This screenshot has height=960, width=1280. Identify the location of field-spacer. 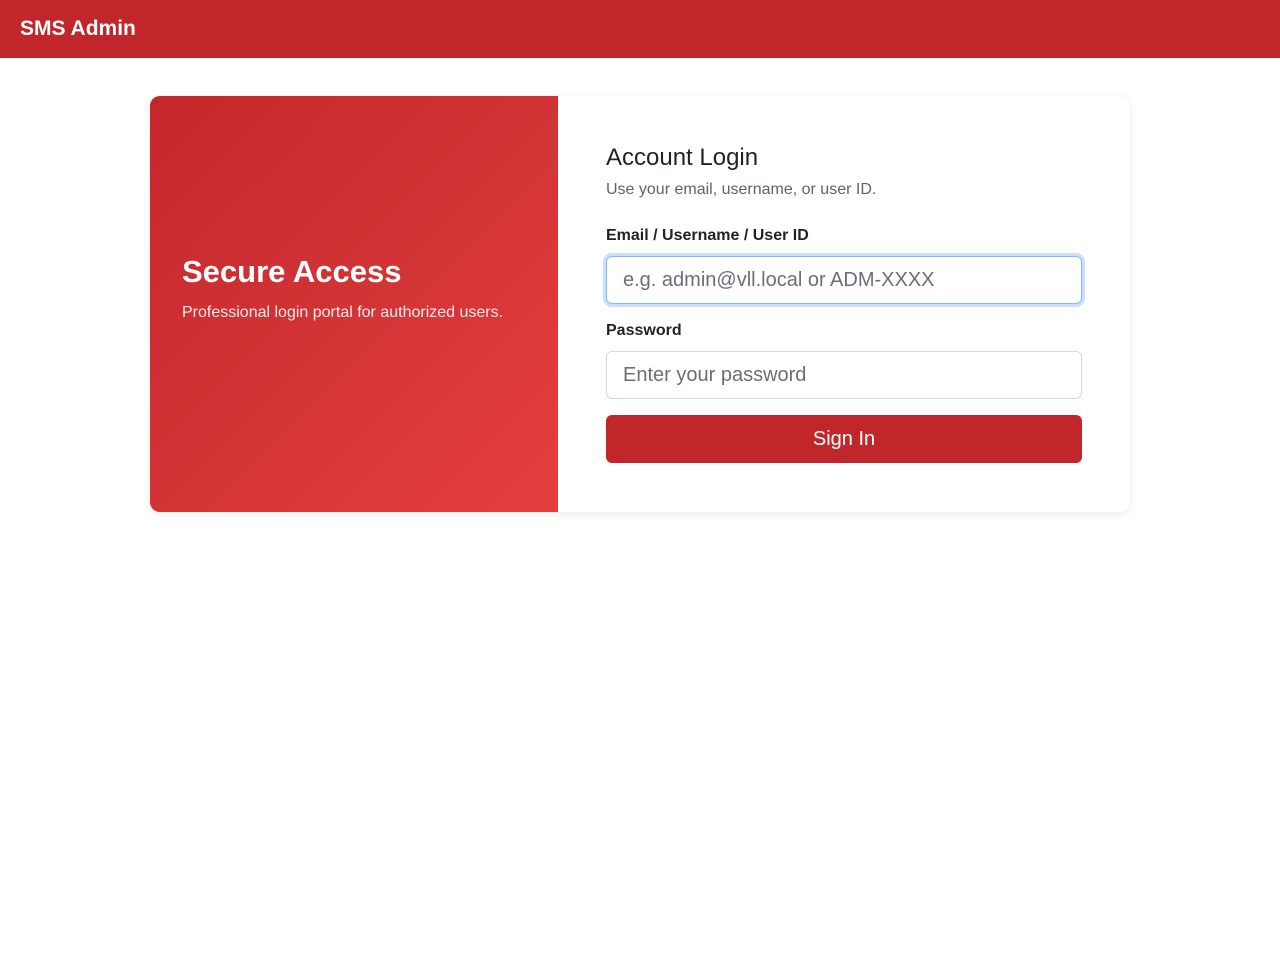
(844, 313).